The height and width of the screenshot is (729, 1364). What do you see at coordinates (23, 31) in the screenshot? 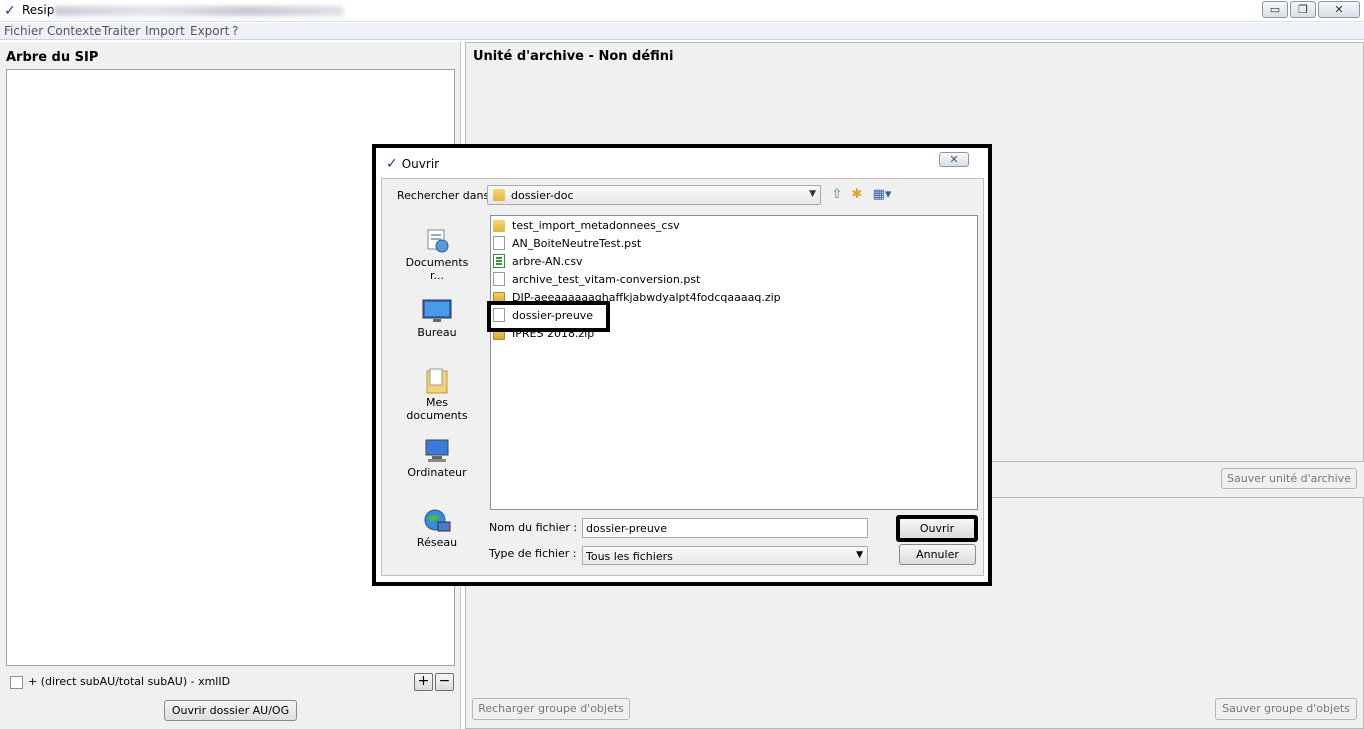
I see `menu-fichier: Fichier` at bounding box center [23, 31].